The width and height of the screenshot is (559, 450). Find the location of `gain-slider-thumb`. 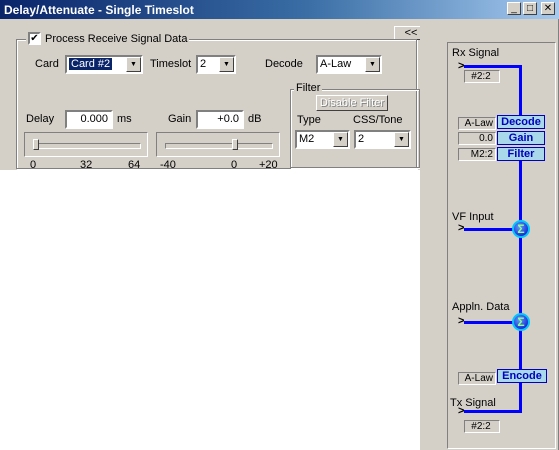

gain-slider-thumb is located at coordinates (235, 144).